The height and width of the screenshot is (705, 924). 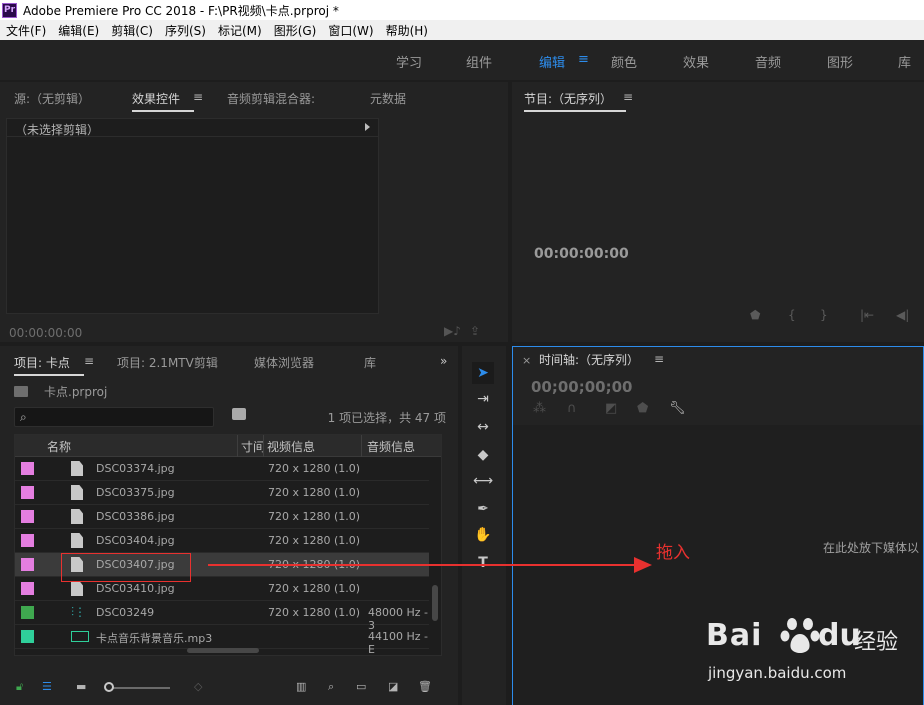 I want to click on project-item-row: 卡点音乐背景音乐.mp3 44100 Hz - E, so click(x=222, y=640).